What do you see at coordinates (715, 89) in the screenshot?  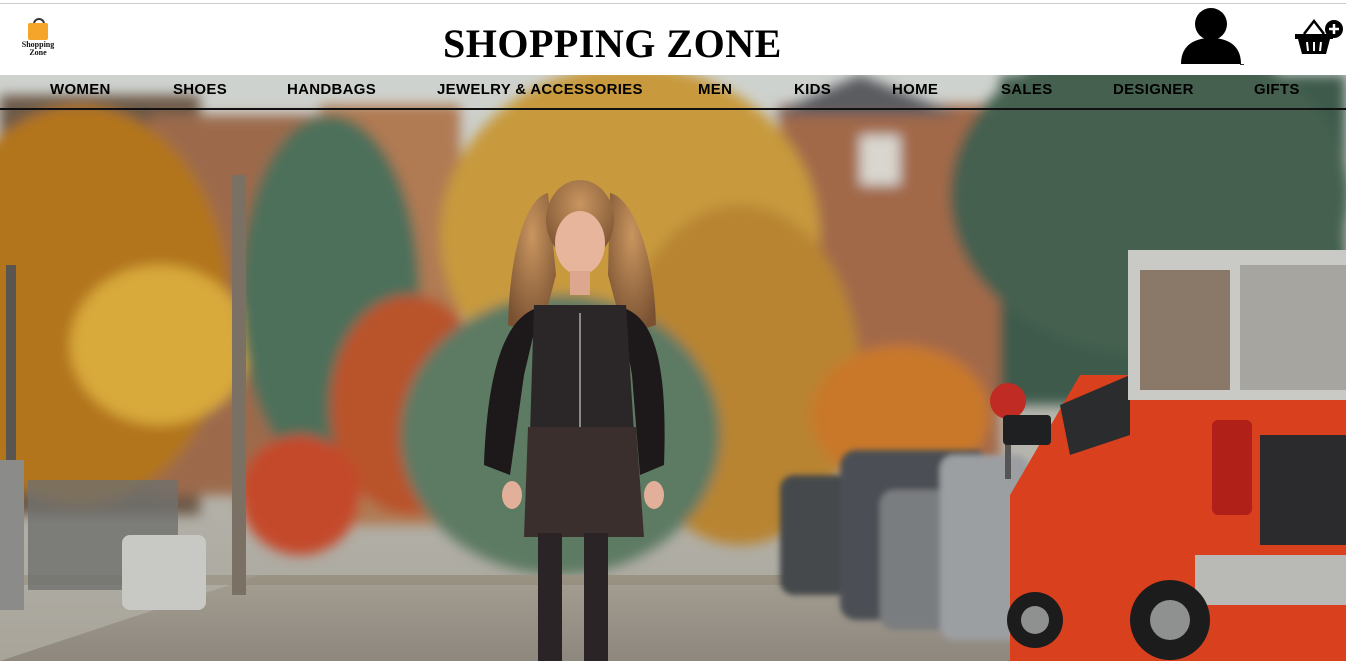 I see `nav-item-men: MEN` at bounding box center [715, 89].